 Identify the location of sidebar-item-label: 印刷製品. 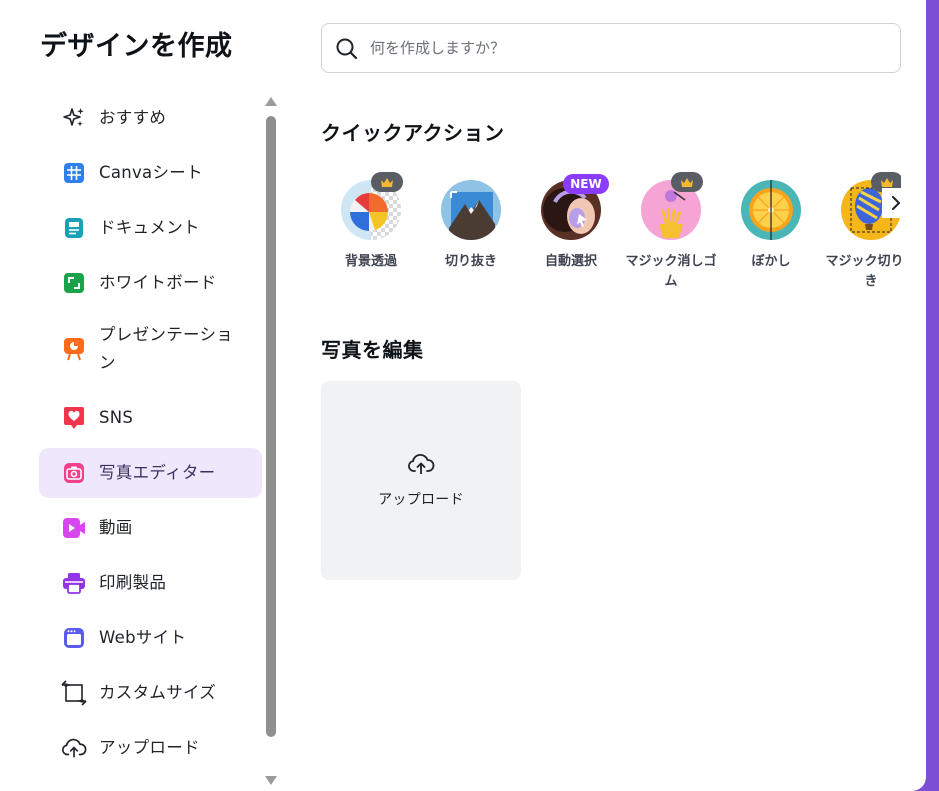
(133, 582).